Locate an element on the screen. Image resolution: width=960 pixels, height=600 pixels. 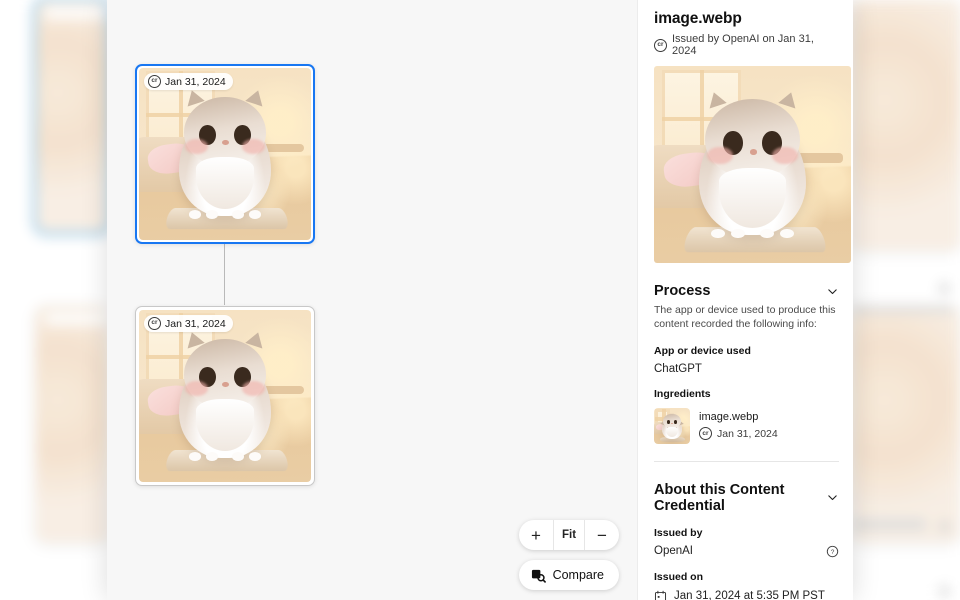
app-or-device-value: ChatGPT is located at coordinates (746, 369).